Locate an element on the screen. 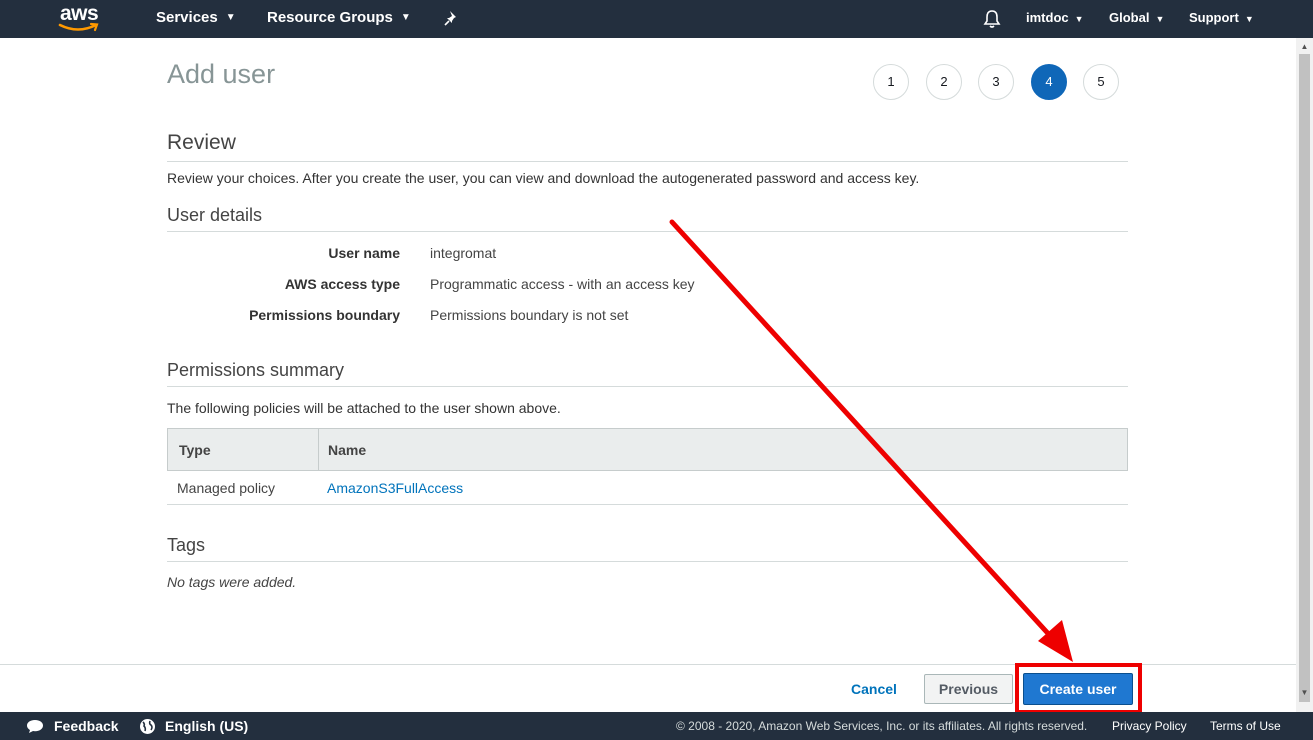 This screenshot has height=740, width=1313. user-name-label: User name is located at coordinates (364, 253).